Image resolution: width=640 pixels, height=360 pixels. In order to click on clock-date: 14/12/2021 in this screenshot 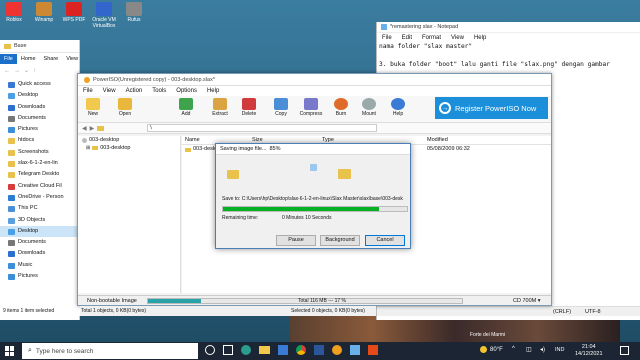, I will do `click(589, 354)`.